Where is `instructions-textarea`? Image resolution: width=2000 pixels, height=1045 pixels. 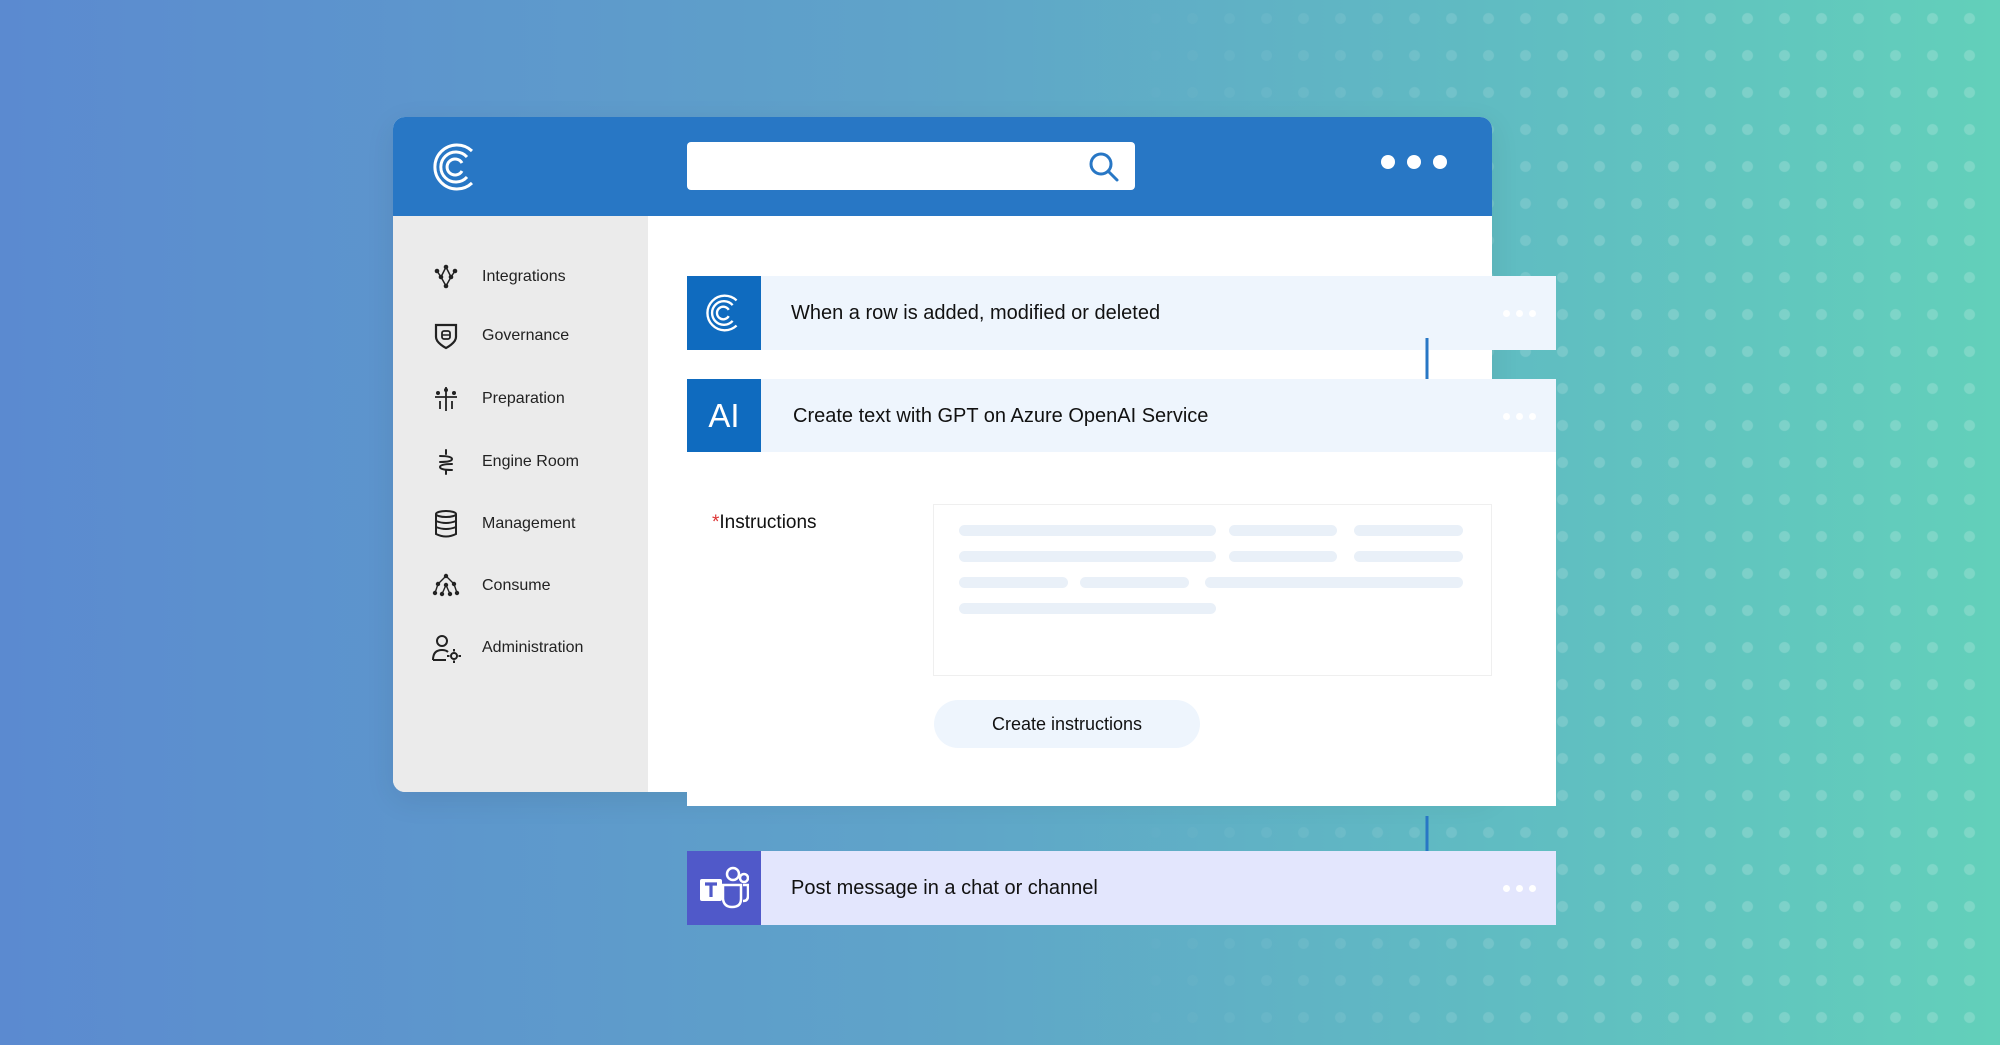 instructions-textarea is located at coordinates (1212, 590).